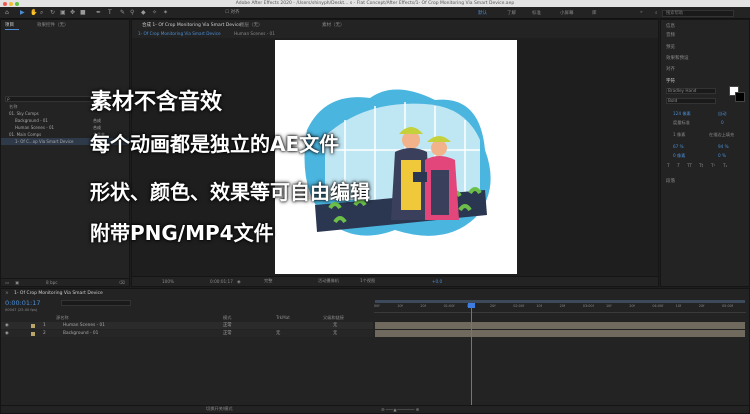 This screenshot has width=750, height=414. I want to click on bpc-indicator: 8 bpc, so click(52, 282).